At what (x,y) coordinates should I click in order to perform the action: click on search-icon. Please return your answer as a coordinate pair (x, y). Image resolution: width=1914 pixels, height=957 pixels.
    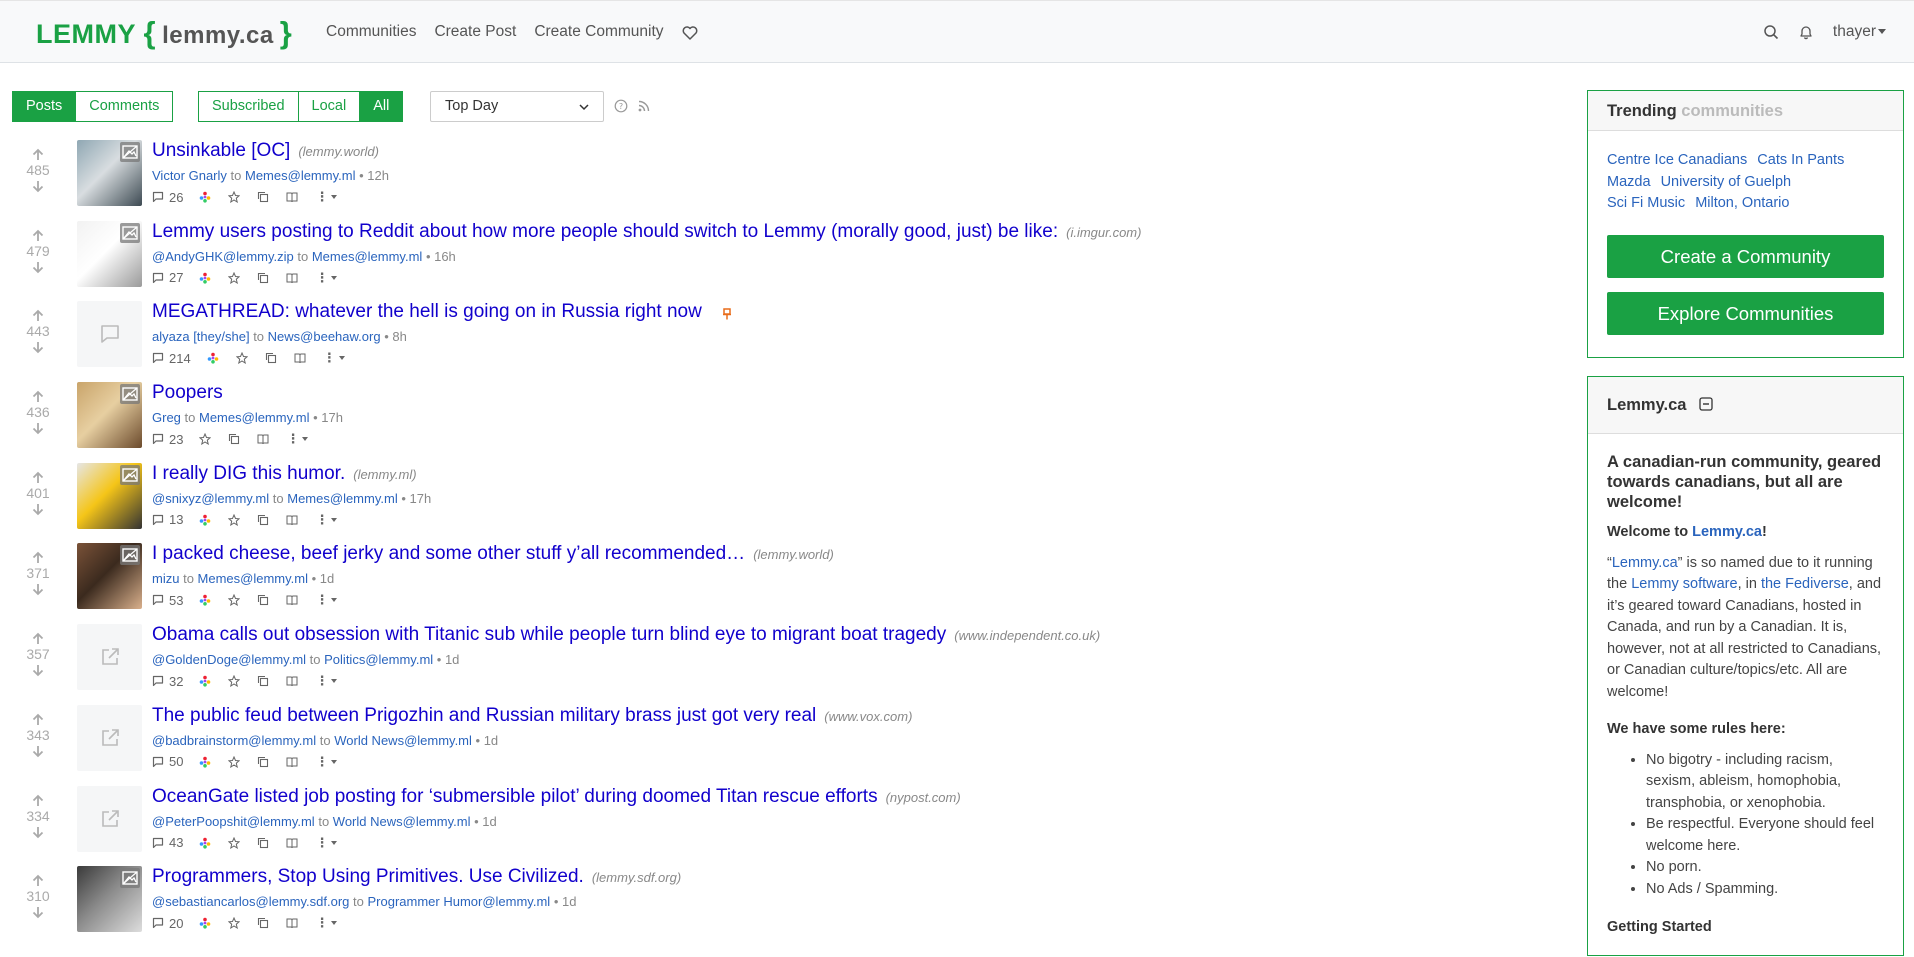
    Looking at the image, I should click on (1771, 32).